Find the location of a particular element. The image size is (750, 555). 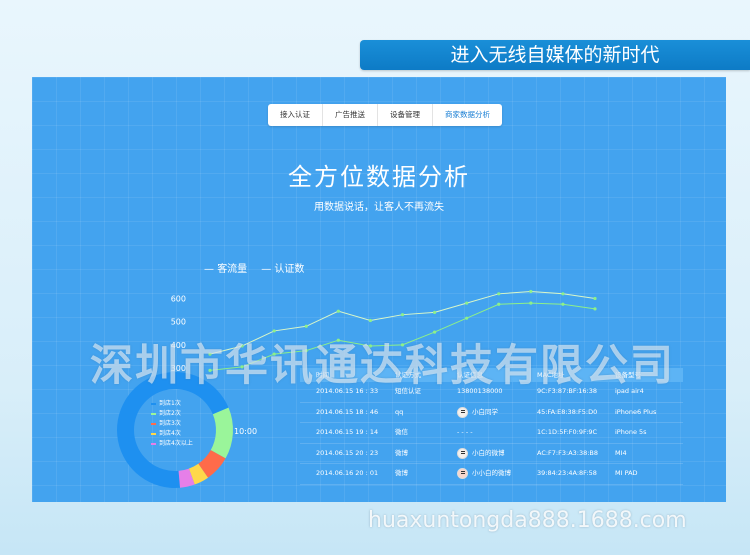

cell-time-text: 2014.06.15 20 : 23 is located at coordinates (347, 452).